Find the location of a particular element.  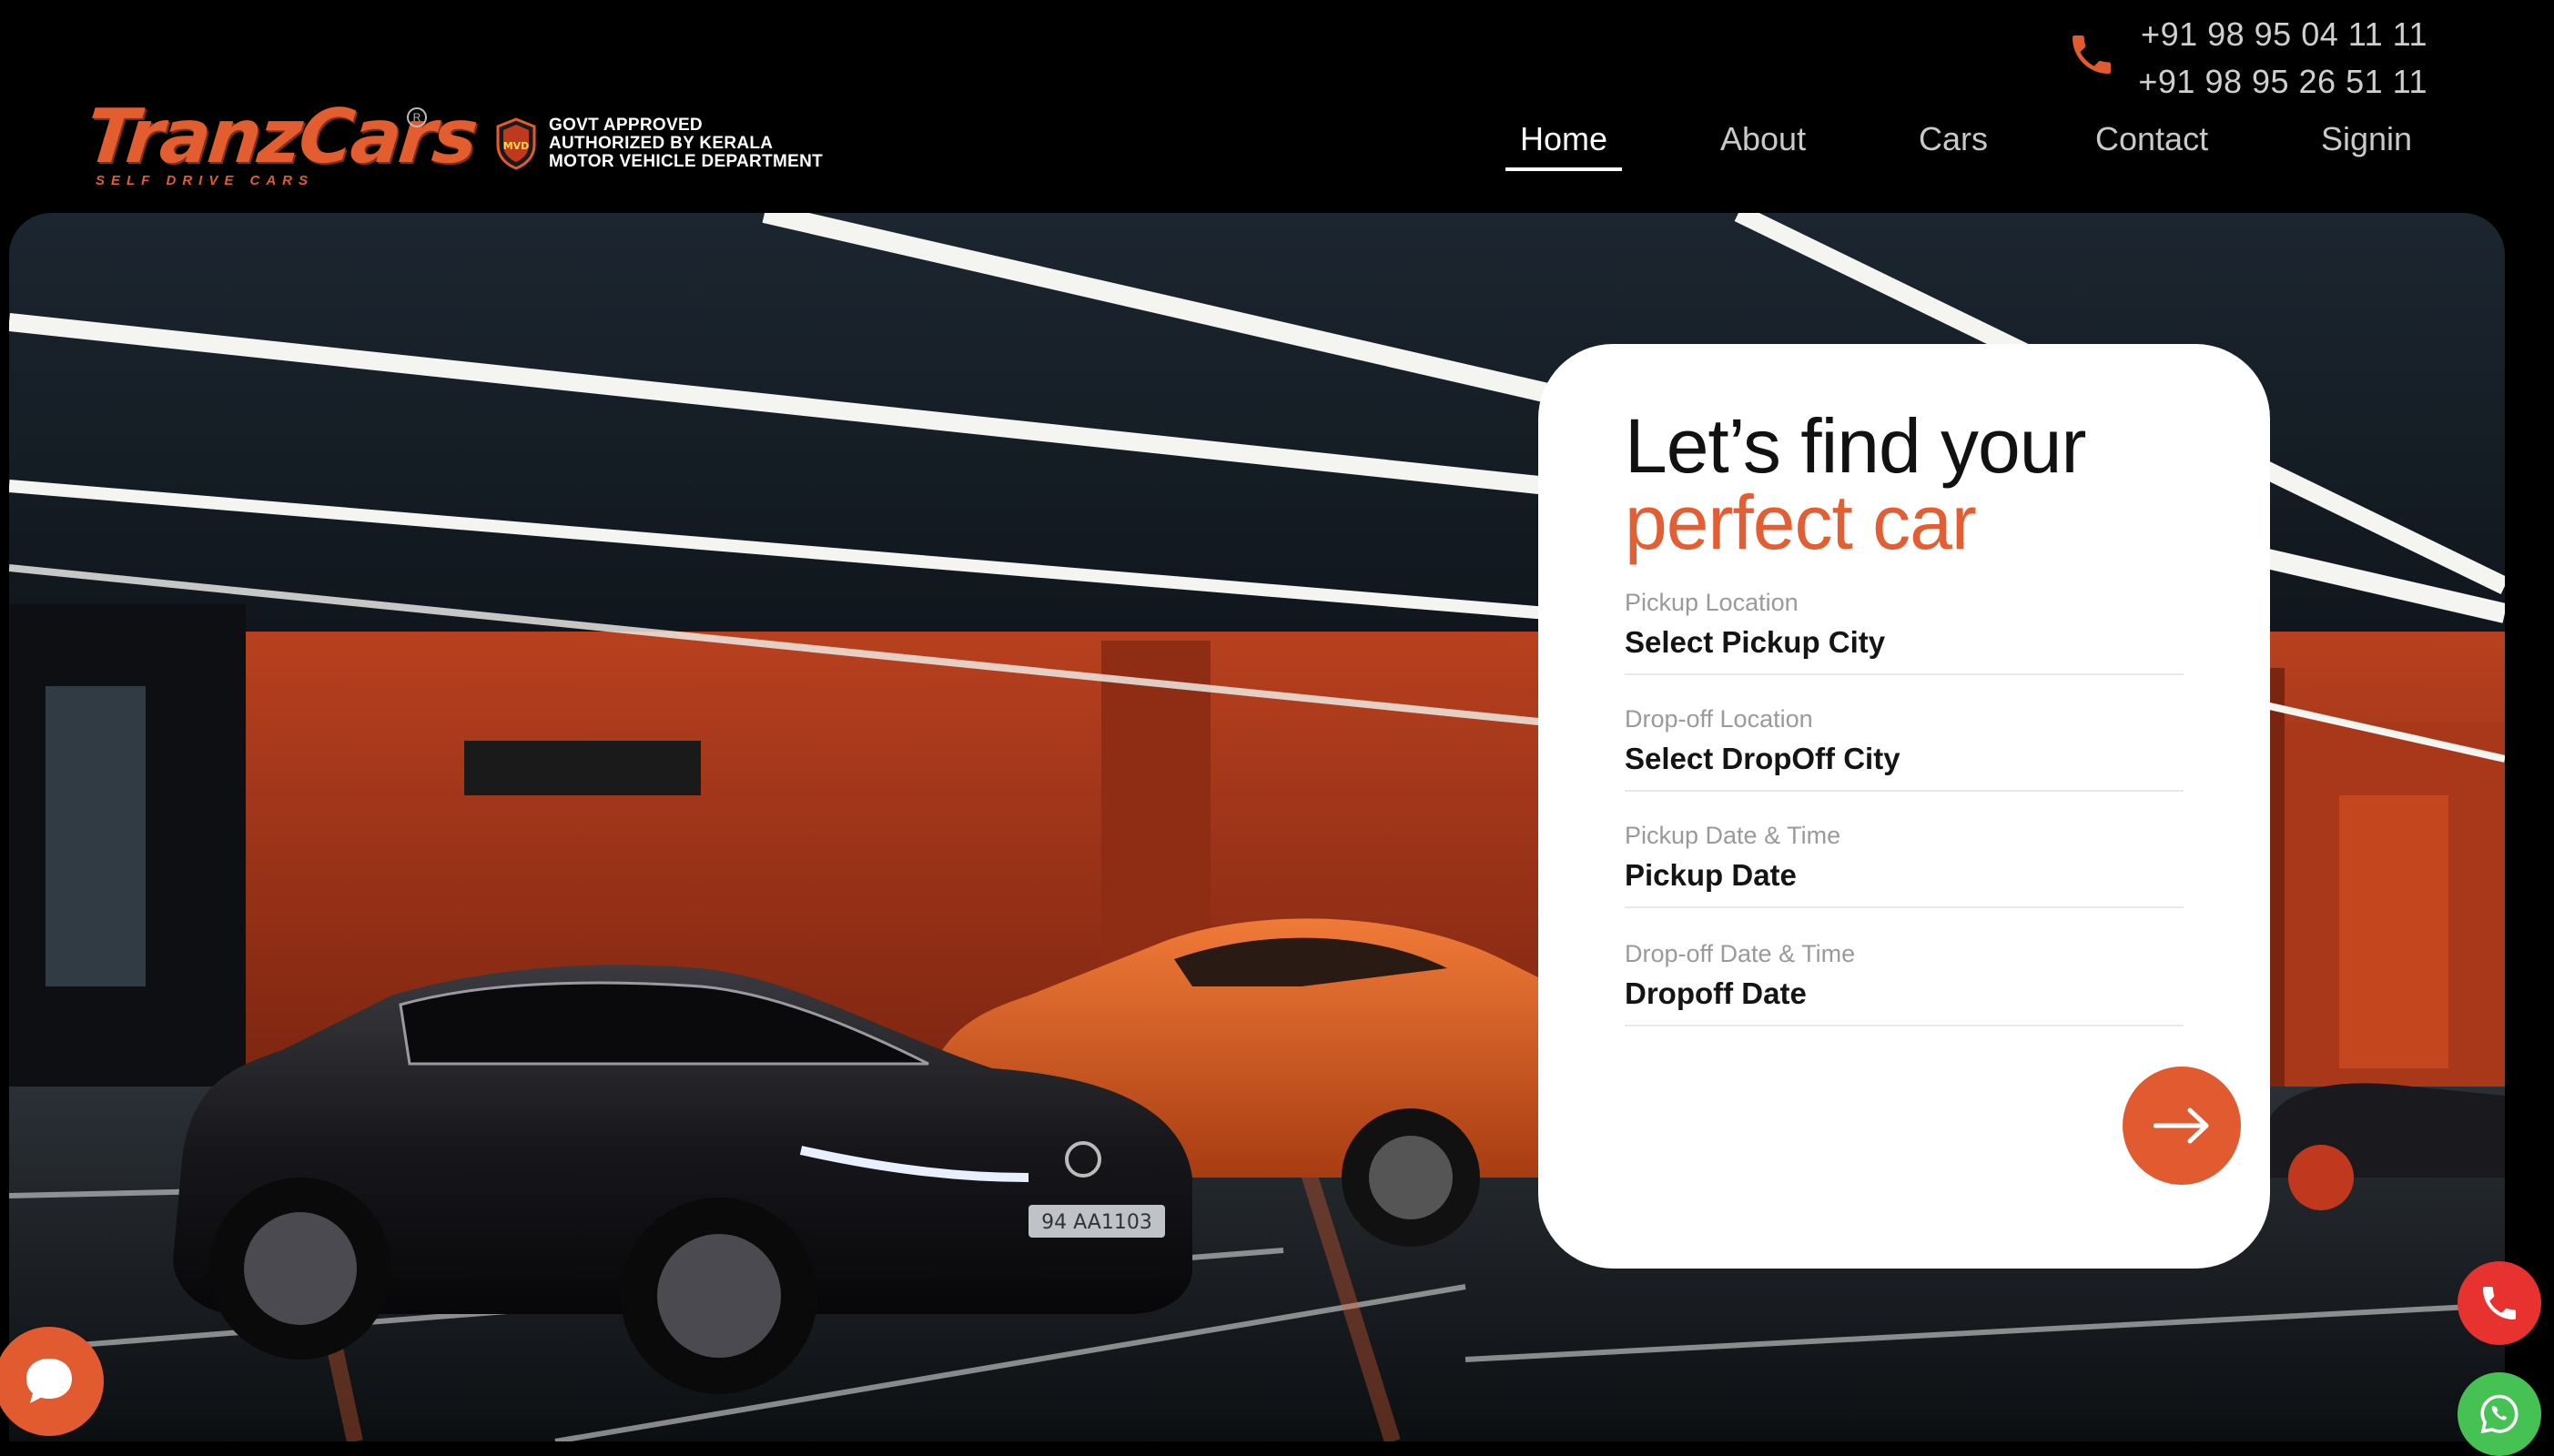

license-plate-text: 94 AA1103 is located at coordinates (1096, 1223).